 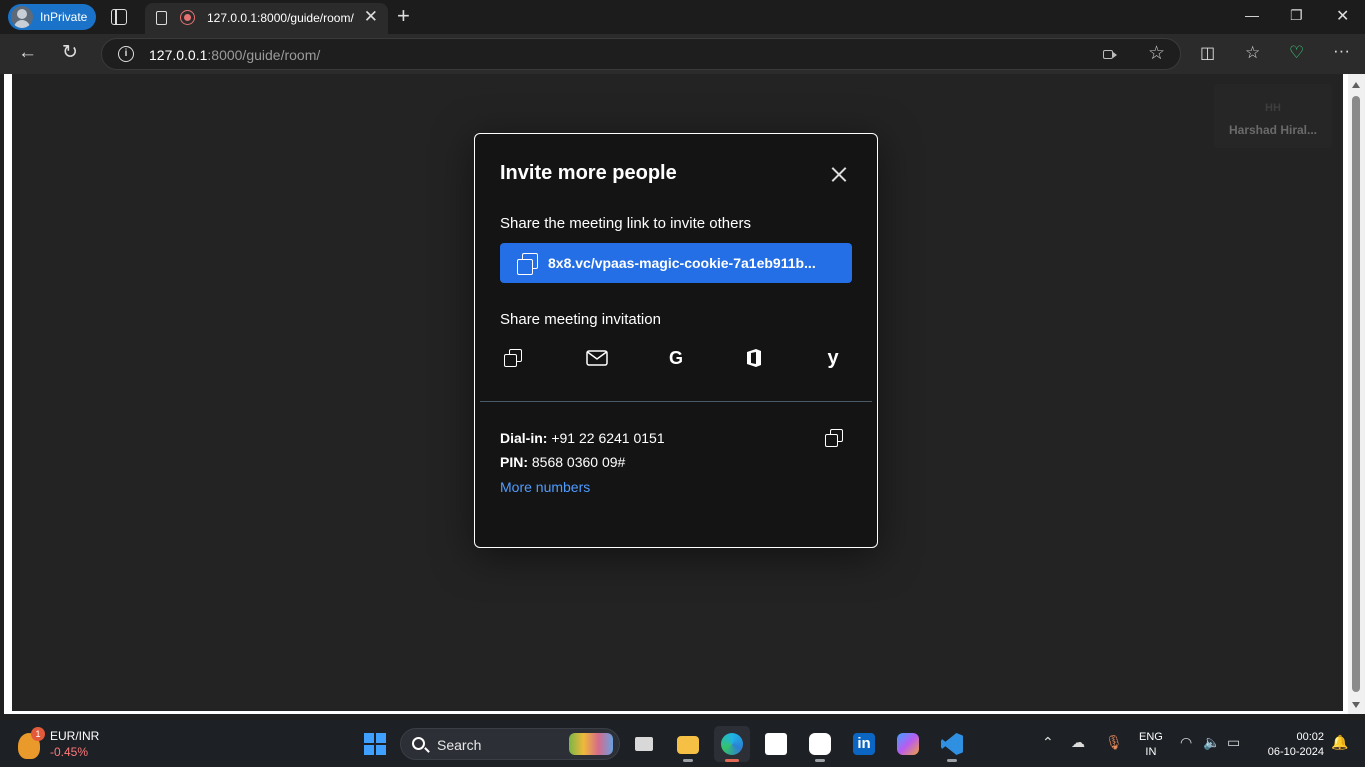 What do you see at coordinates (833, 358) in the screenshot?
I see `yahoo-icon: y` at bounding box center [833, 358].